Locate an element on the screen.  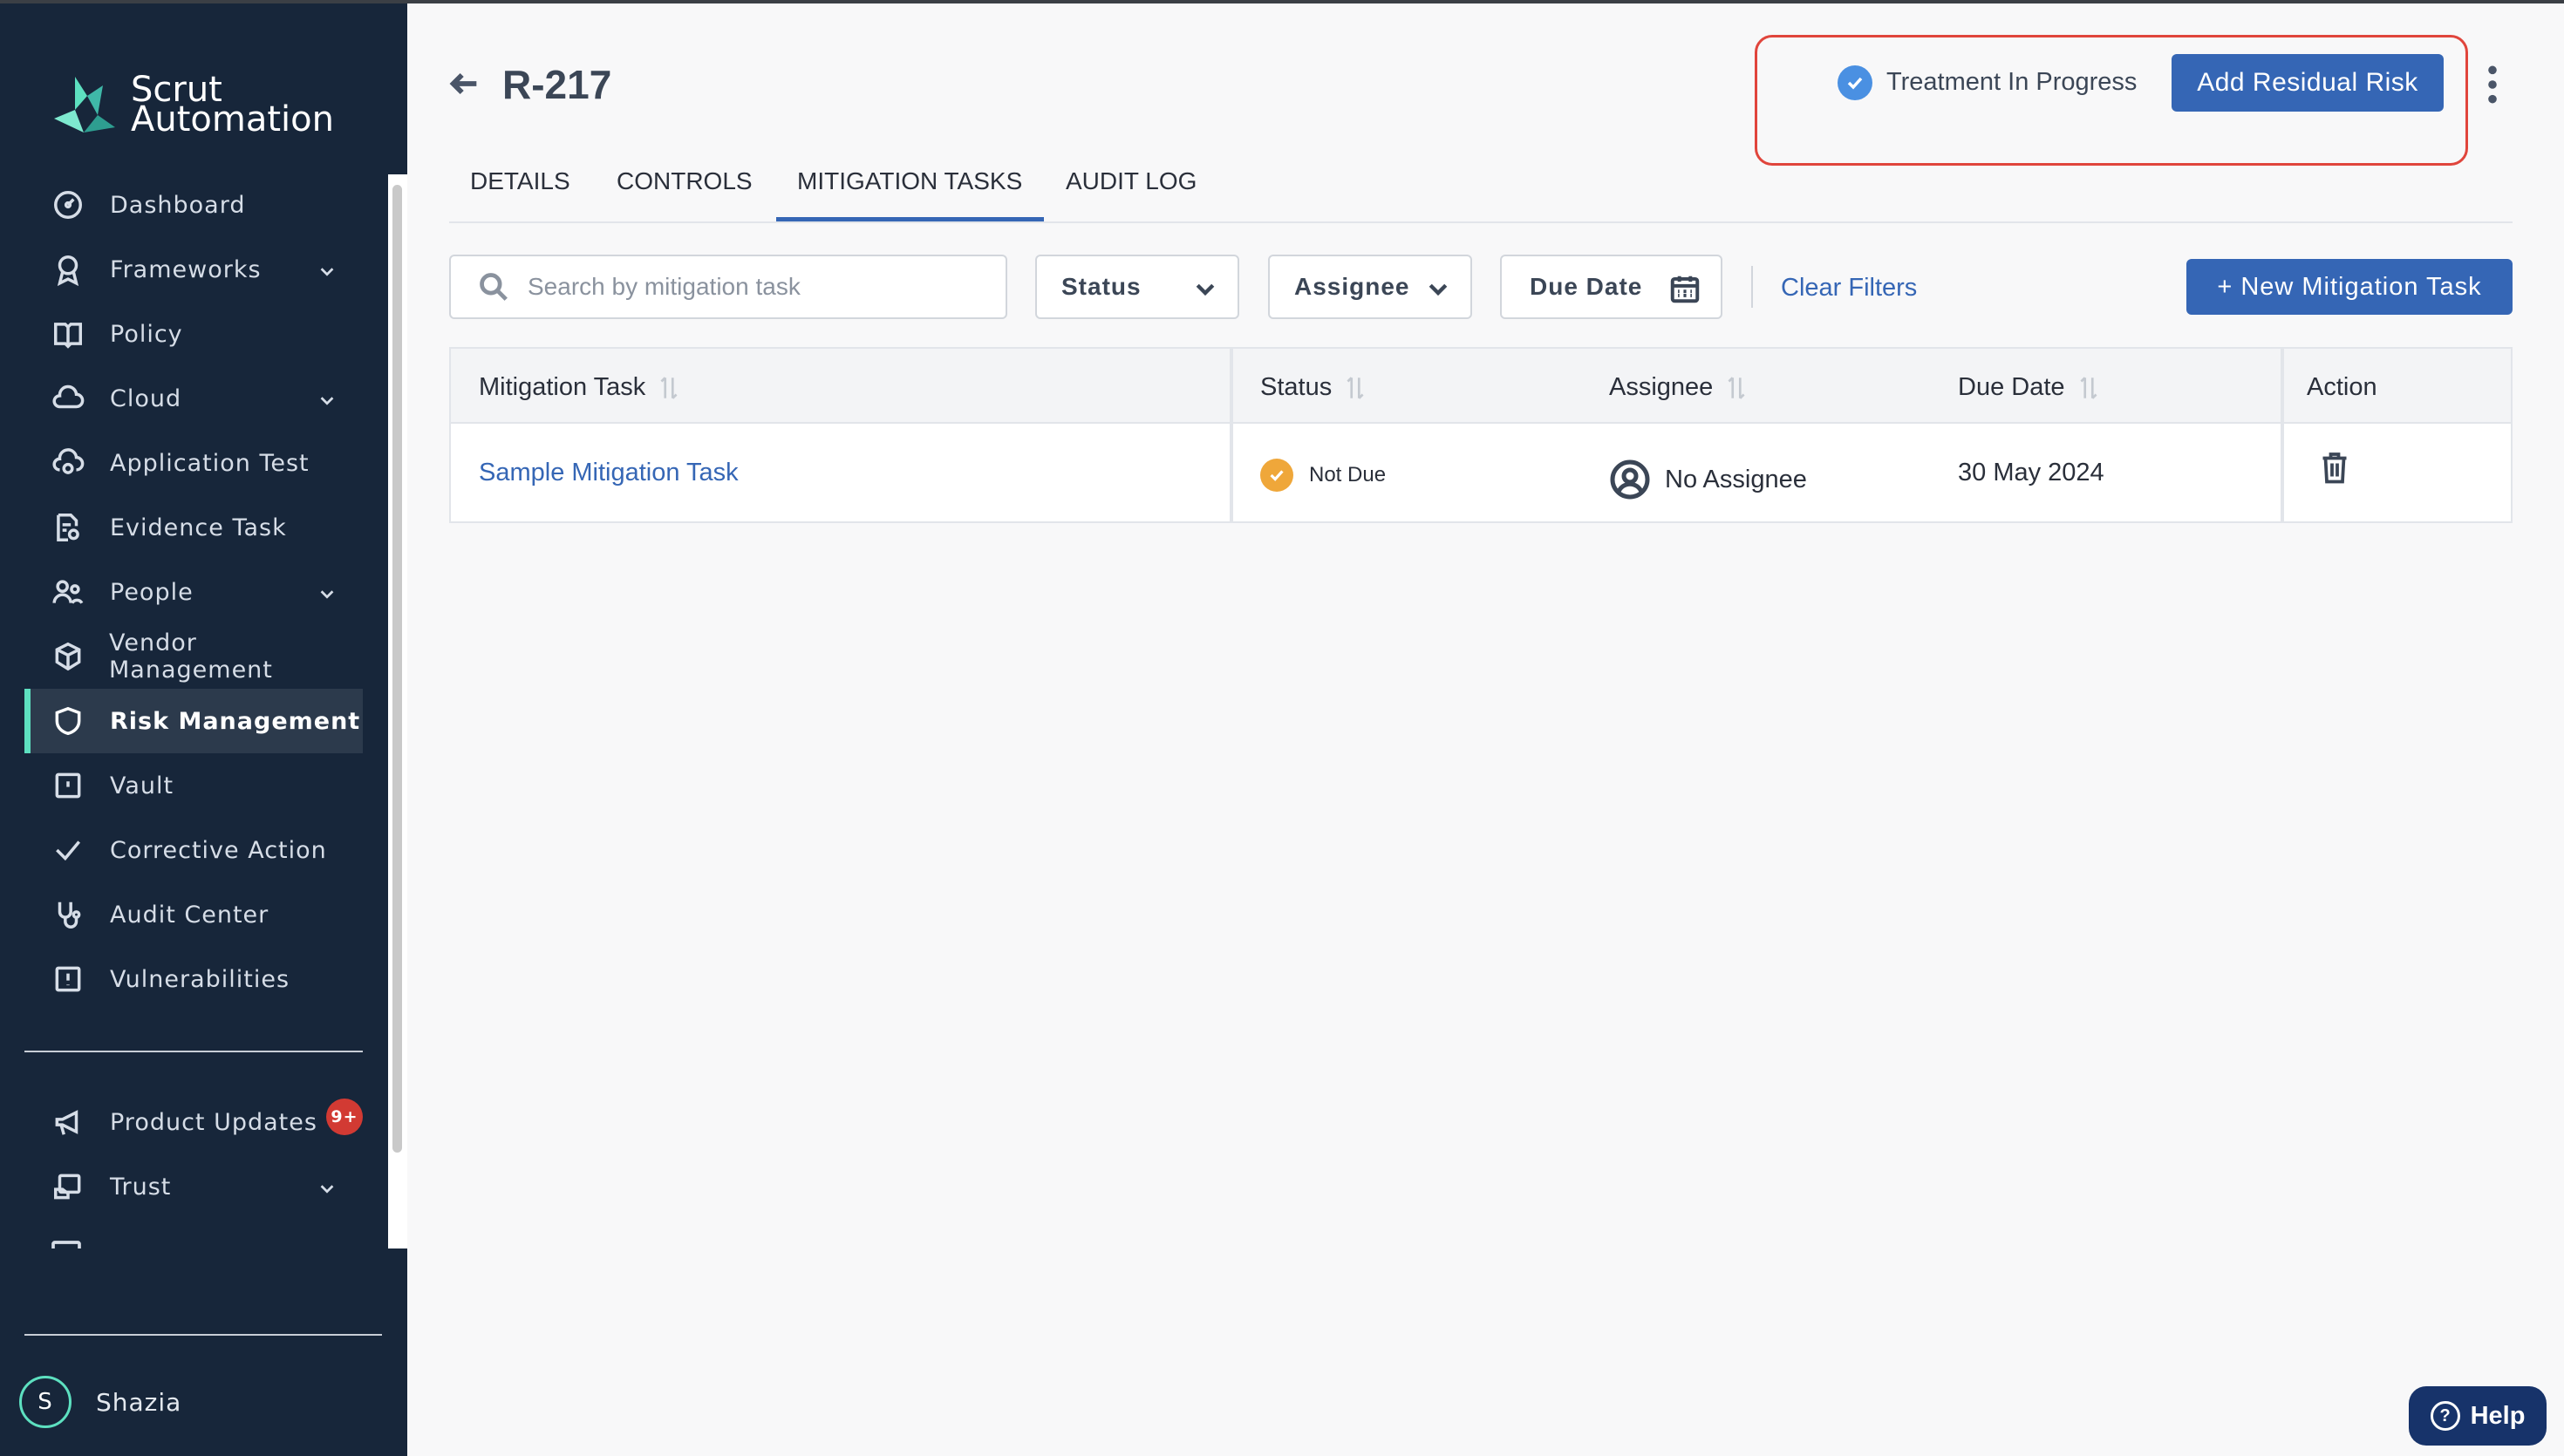
sidebar-item-application-test: Application Test is located at coordinates (193, 463).